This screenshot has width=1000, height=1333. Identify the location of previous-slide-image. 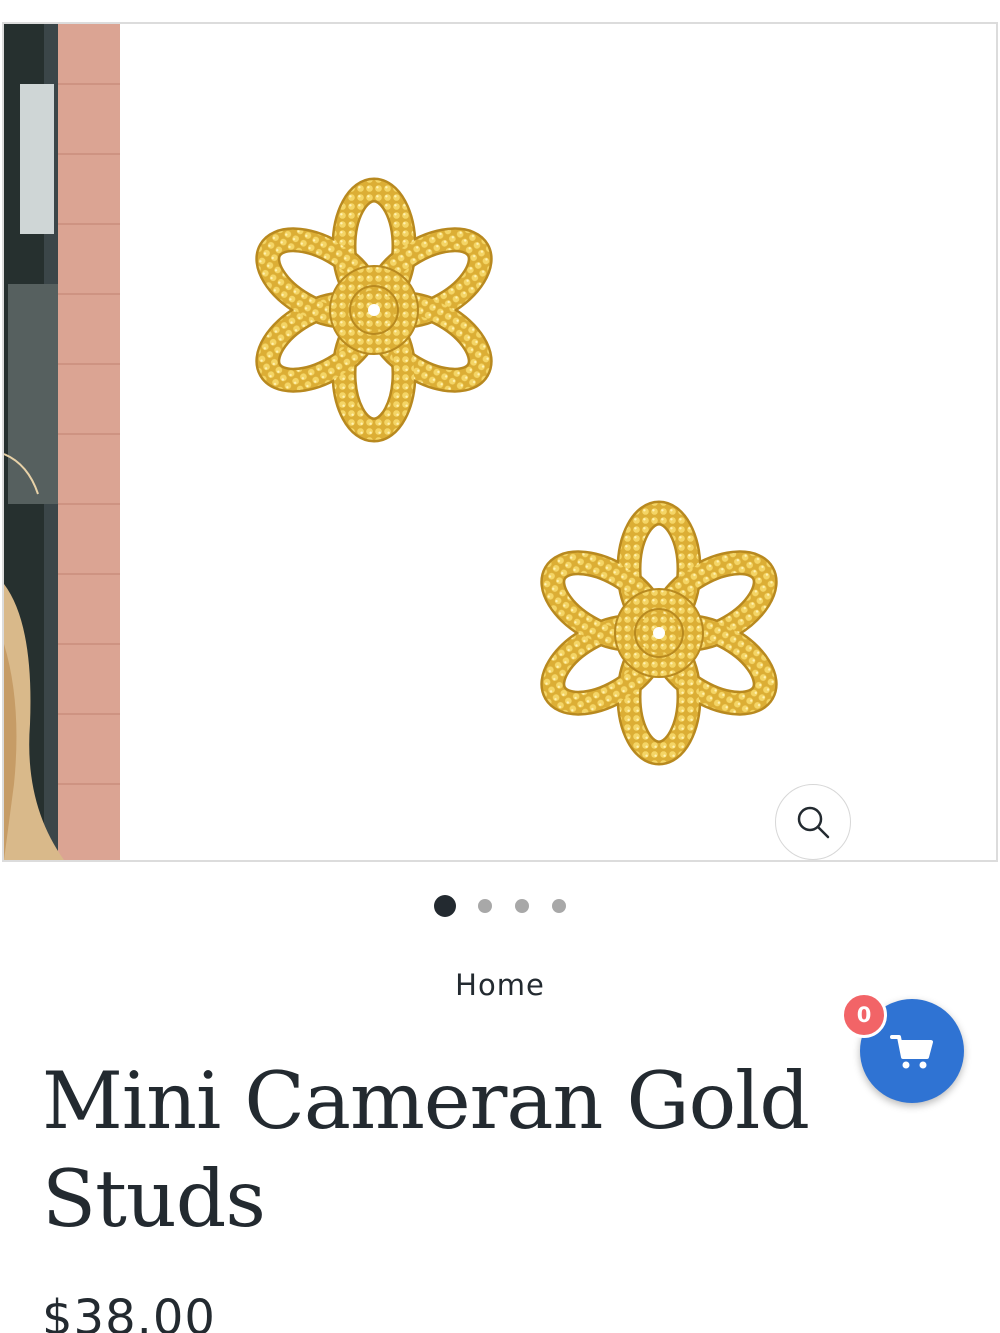
(62, 442).